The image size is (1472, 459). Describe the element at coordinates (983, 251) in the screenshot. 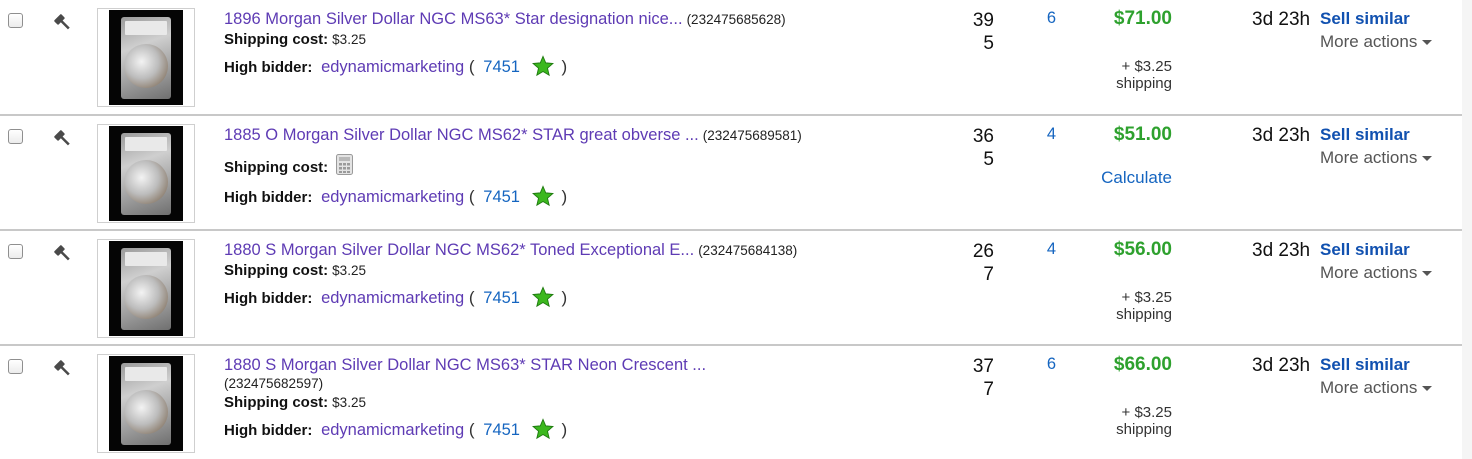

I see `watchers-line-1: 26` at that location.